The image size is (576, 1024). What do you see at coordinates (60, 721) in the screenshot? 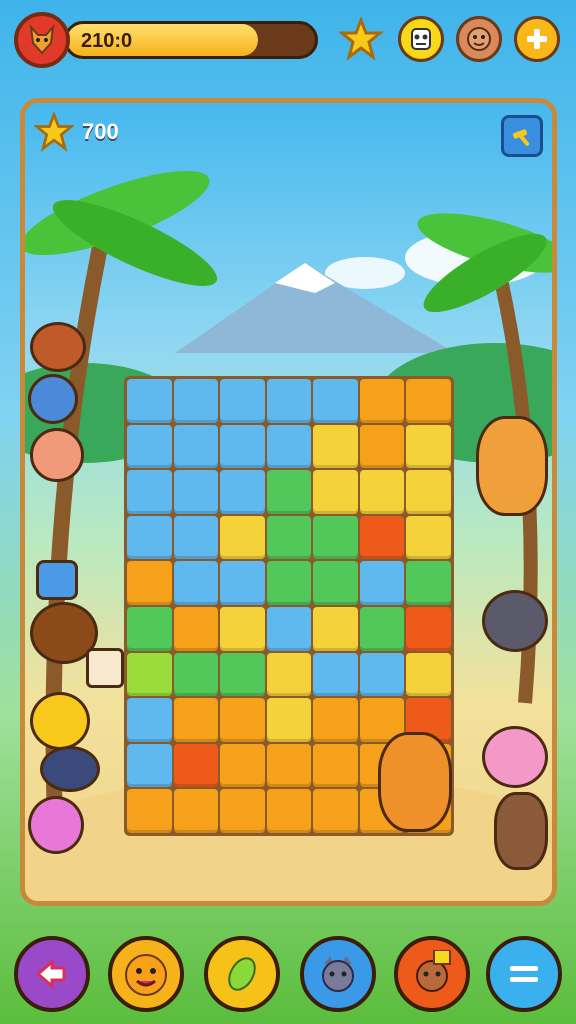
I see `lion-character` at bounding box center [60, 721].